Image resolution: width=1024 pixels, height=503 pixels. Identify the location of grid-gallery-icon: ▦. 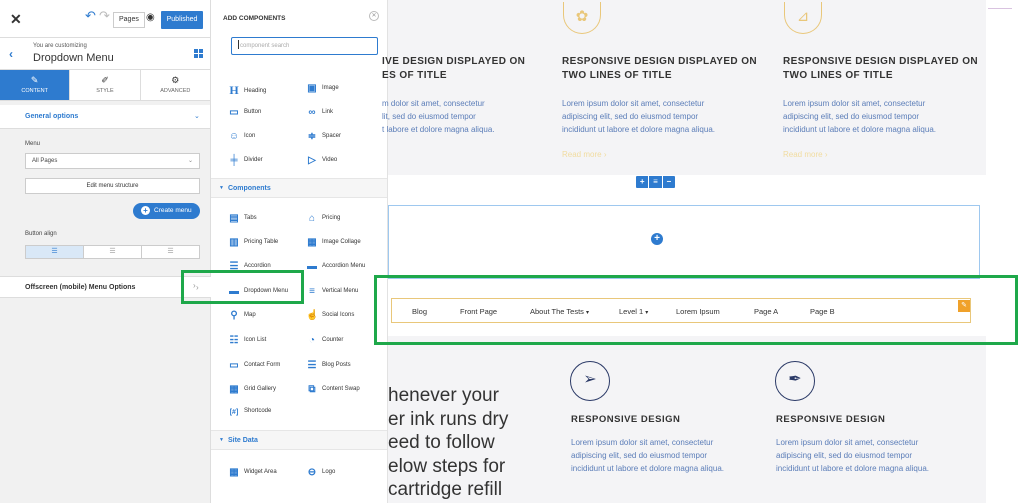
(234, 389).